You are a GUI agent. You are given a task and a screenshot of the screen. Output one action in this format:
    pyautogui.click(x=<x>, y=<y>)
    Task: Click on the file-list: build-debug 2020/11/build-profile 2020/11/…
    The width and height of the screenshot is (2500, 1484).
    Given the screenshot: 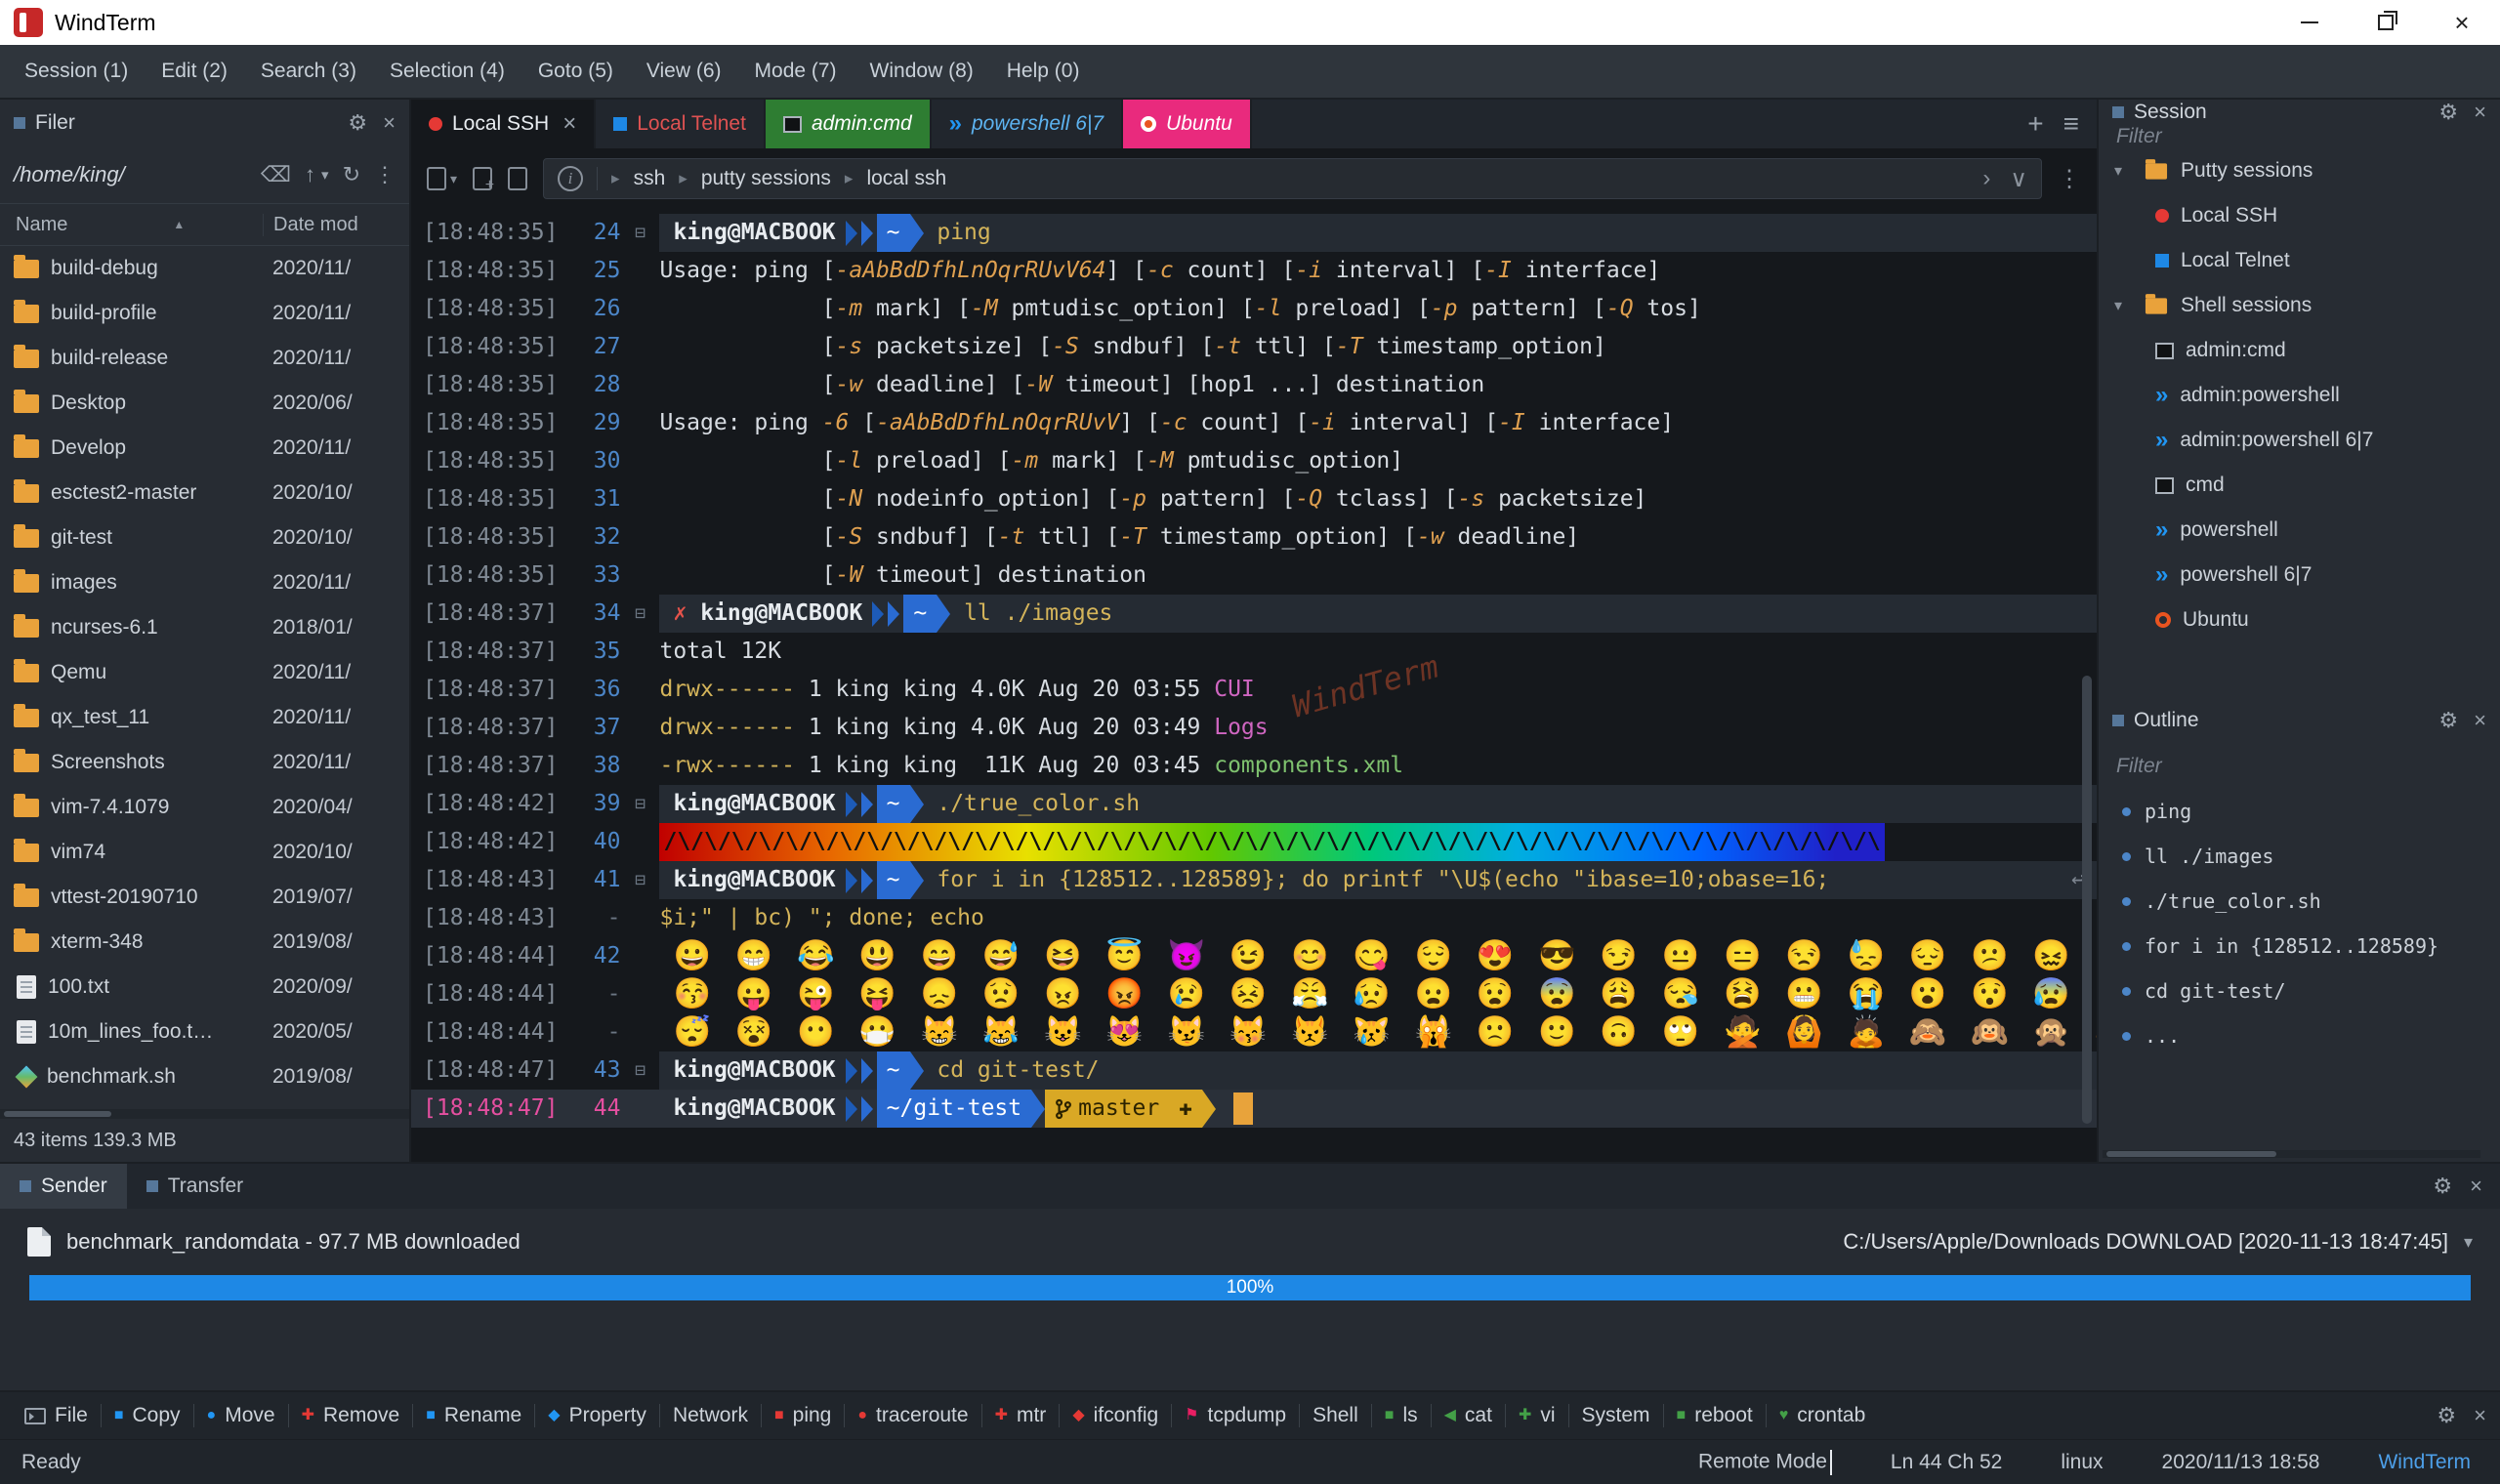 What is the action you would take?
    pyautogui.click(x=205, y=677)
    